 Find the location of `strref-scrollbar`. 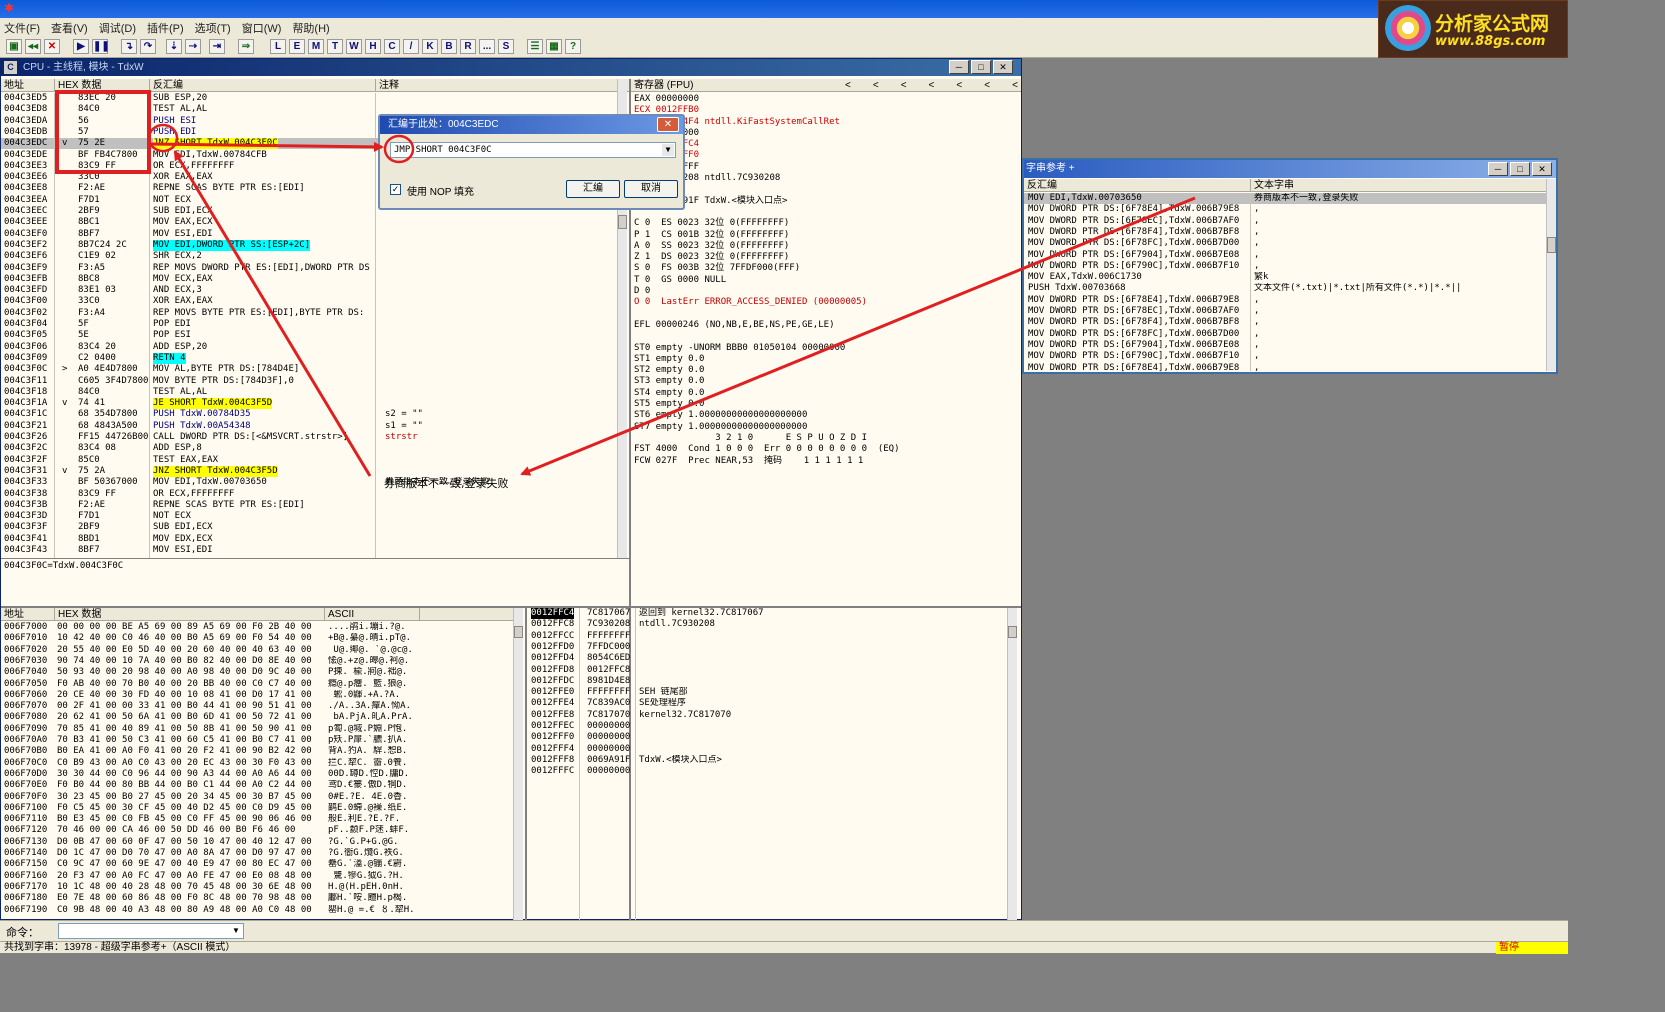

strref-scrollbar is located at coordinates (1551, 275).